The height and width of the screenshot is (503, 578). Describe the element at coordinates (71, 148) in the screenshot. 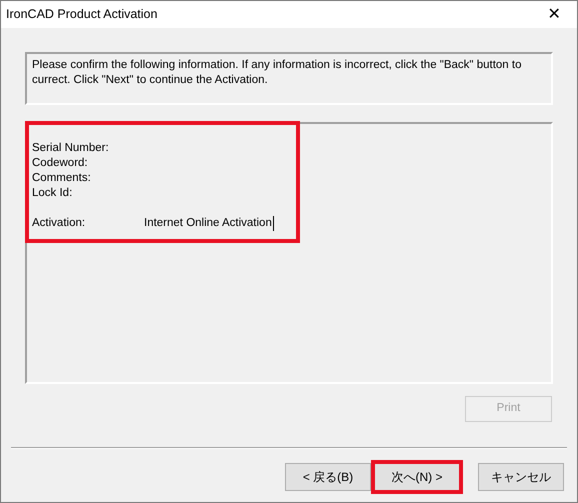

I see `info-label: Serial Number:` at that location.